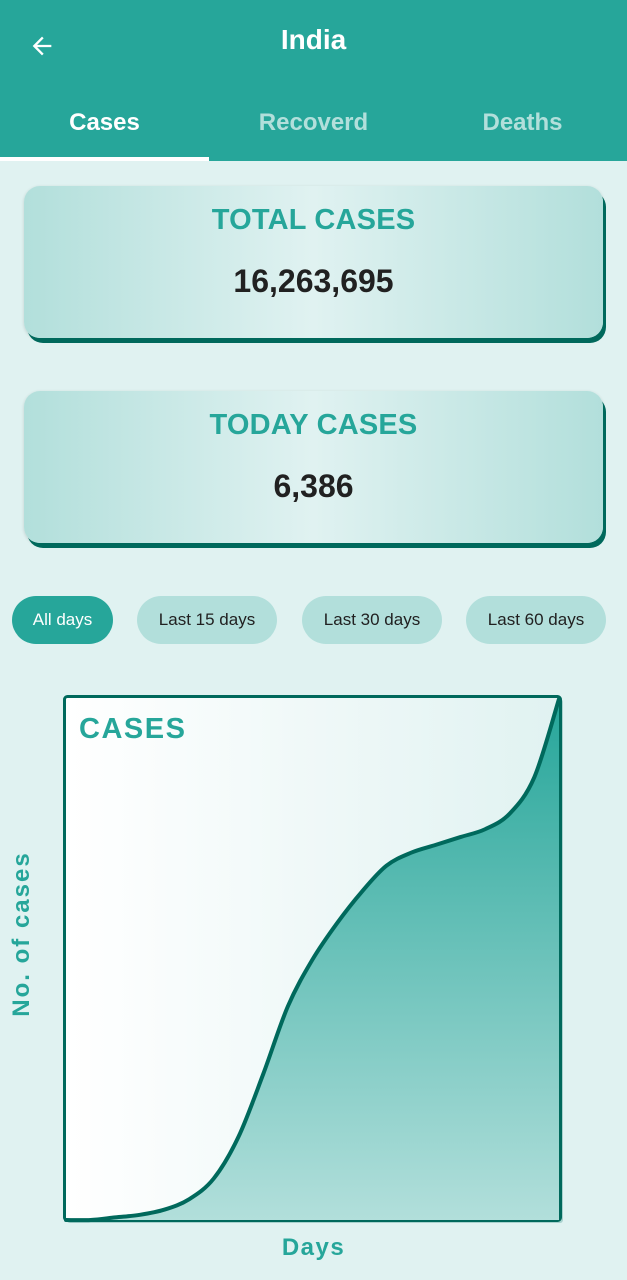  Describe the element at coordinates (313, 39) in the screenshot. I see `page-title: India` at that location.